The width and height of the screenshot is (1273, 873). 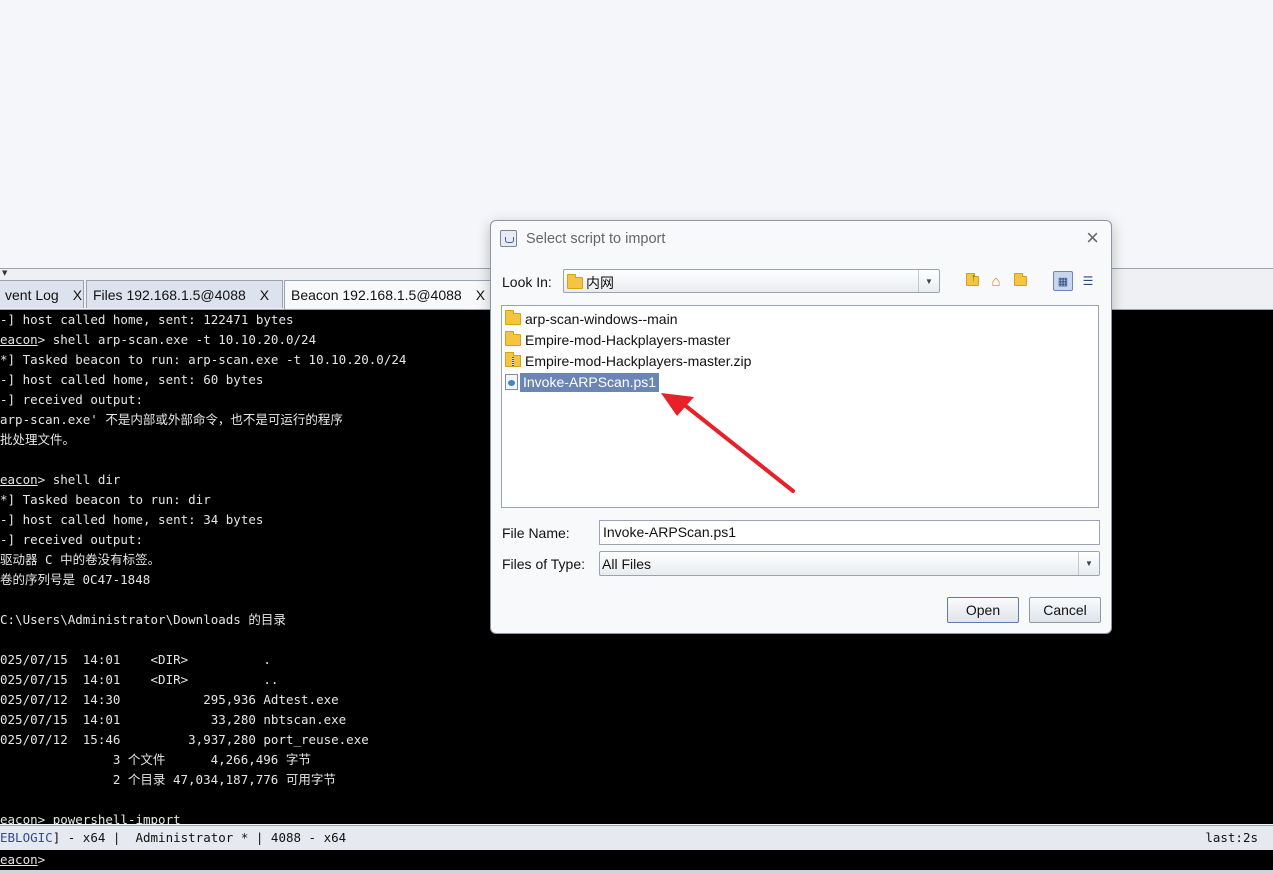 I want to click on console-line-text: C:\Users\Administrator\Downloads 的目录, so click(x=143, y=619).